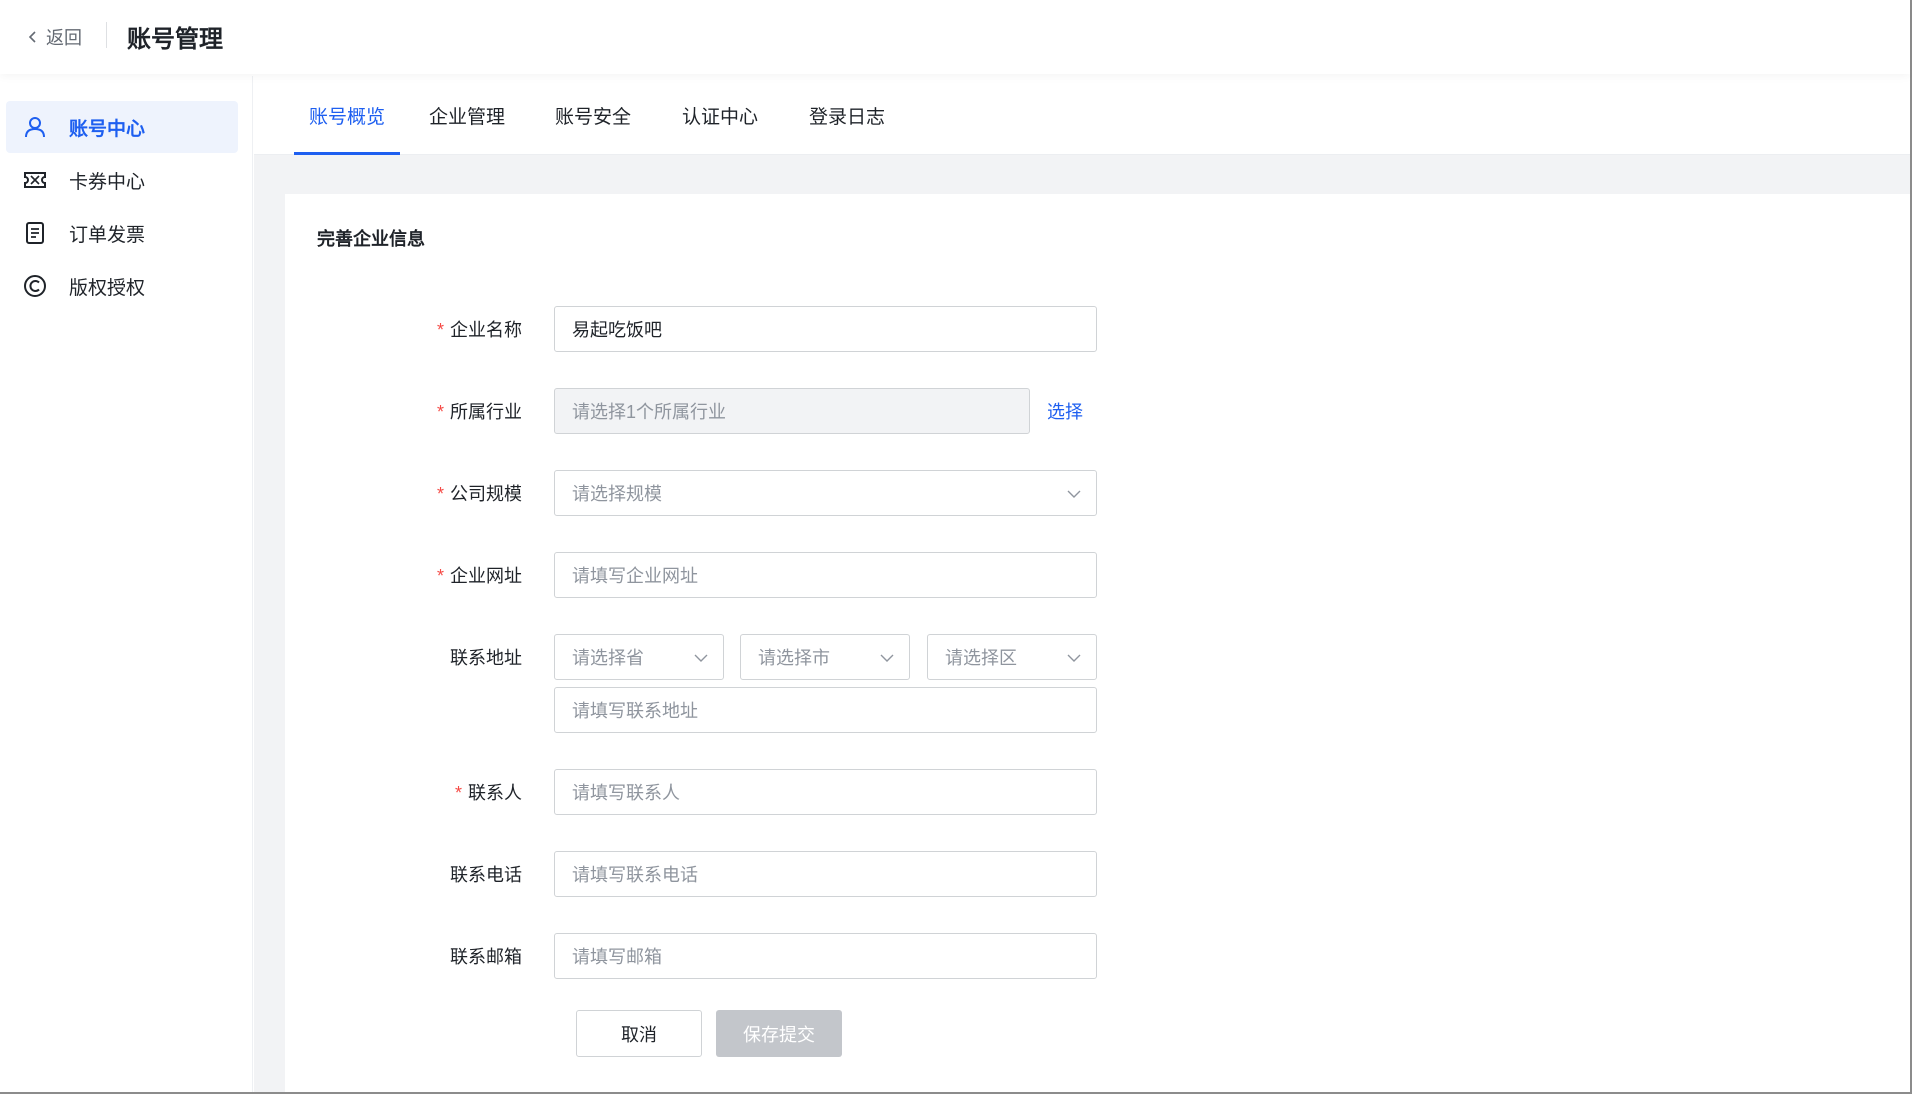  Describe the element at coordinates (479, 412) in the screenshot. I see `industry-label: * 所属行业` at that location.